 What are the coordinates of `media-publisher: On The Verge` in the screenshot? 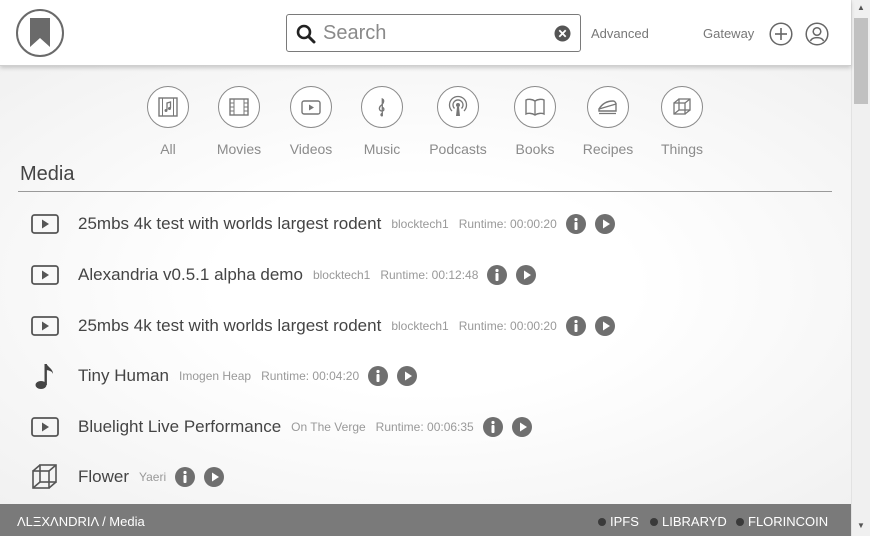 It's located at (328, 427).